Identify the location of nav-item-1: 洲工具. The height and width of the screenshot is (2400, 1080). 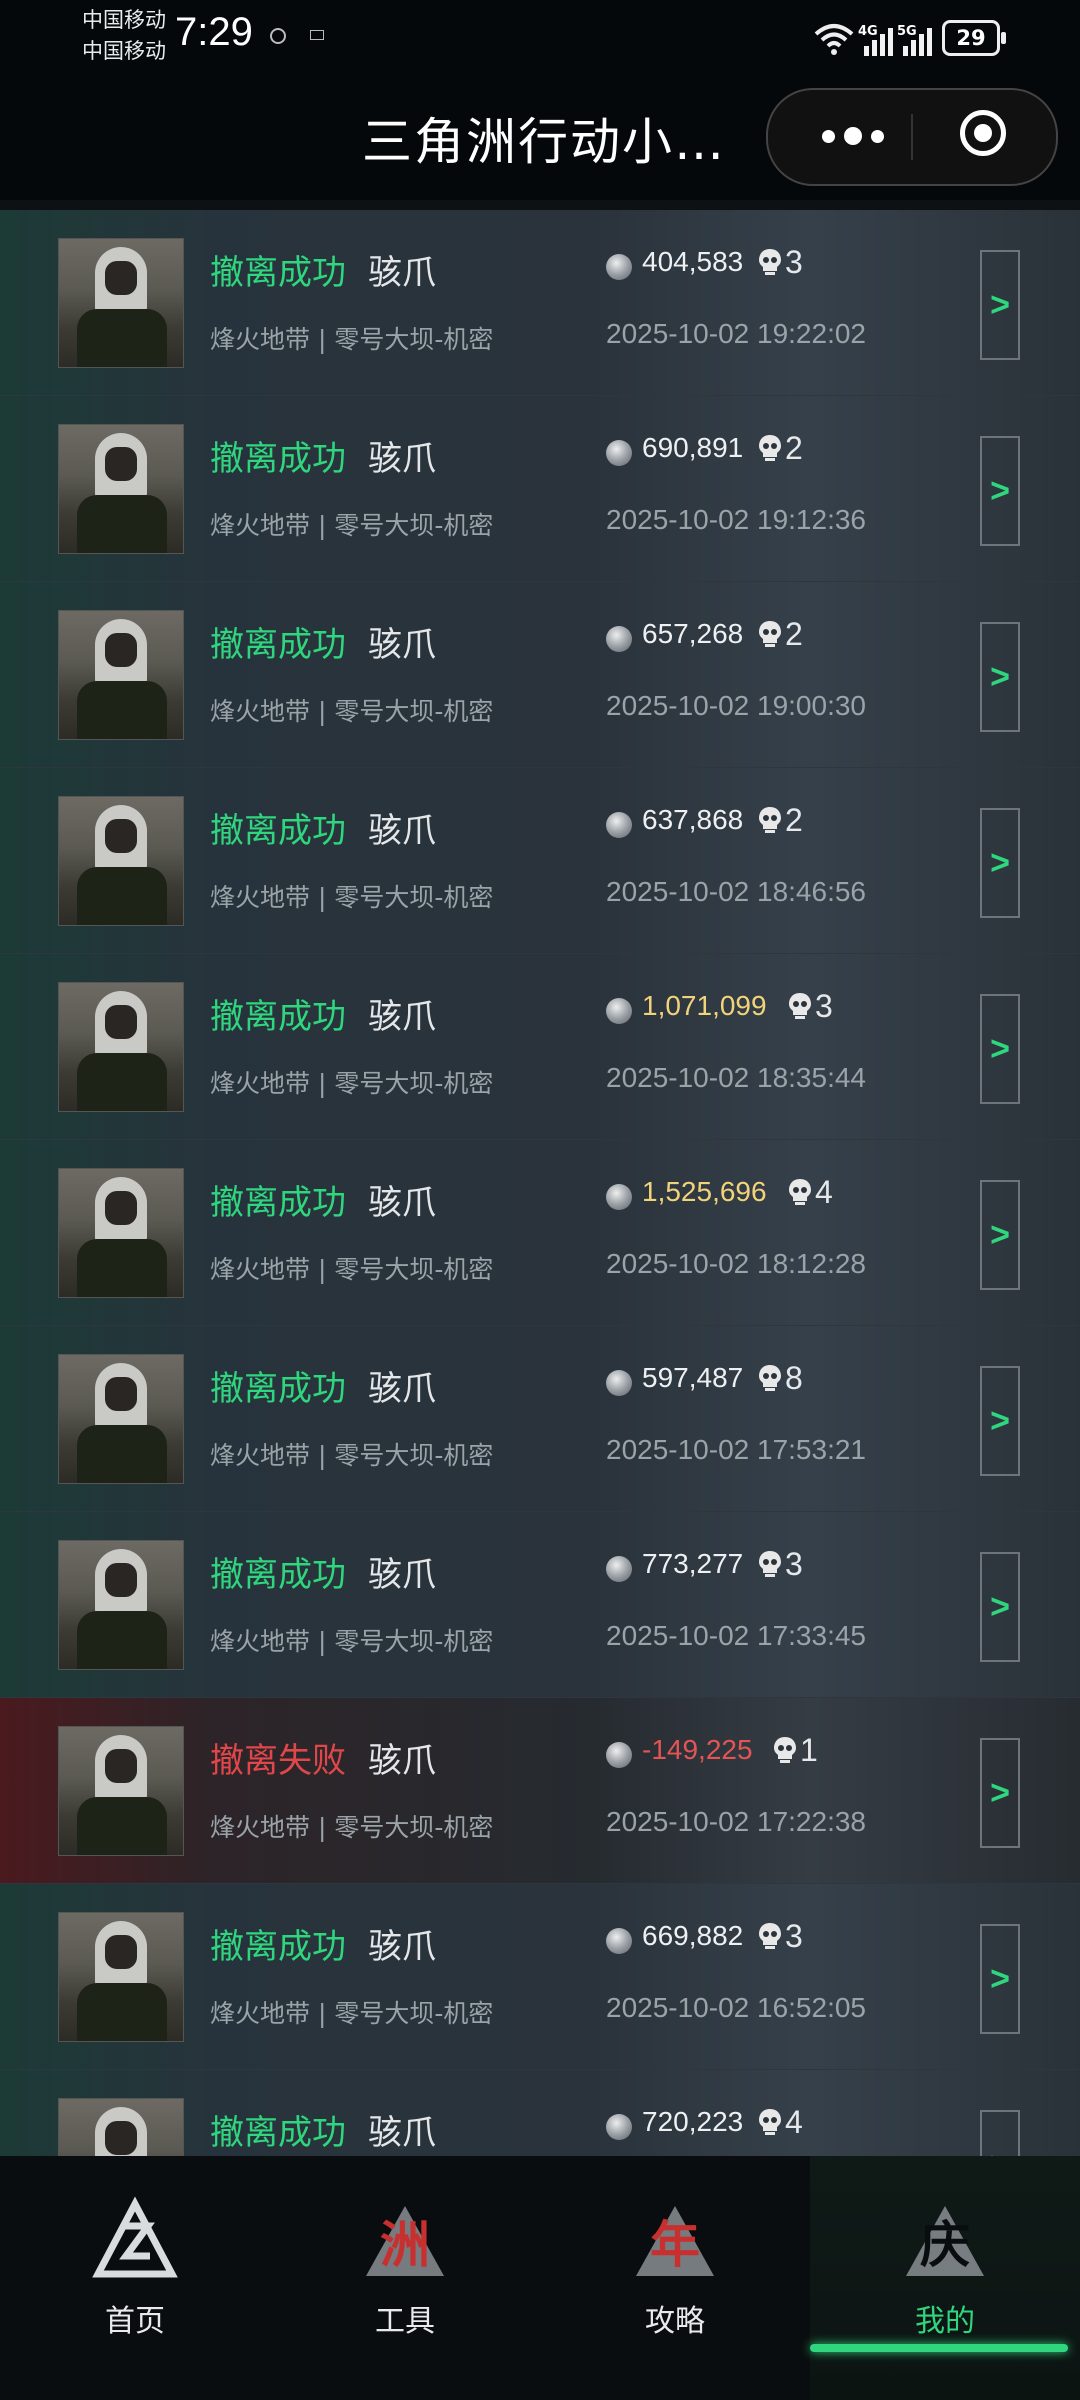
(405, 2278).